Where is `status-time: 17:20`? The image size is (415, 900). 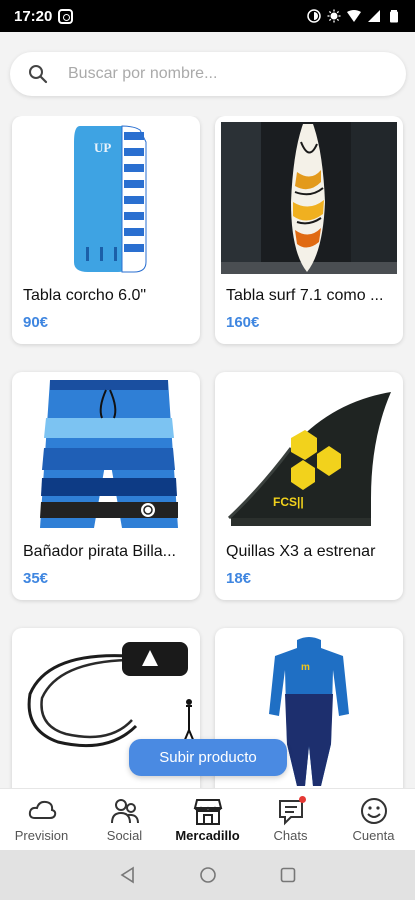 status-time: 17:20 is located at coordinates (33, 16).